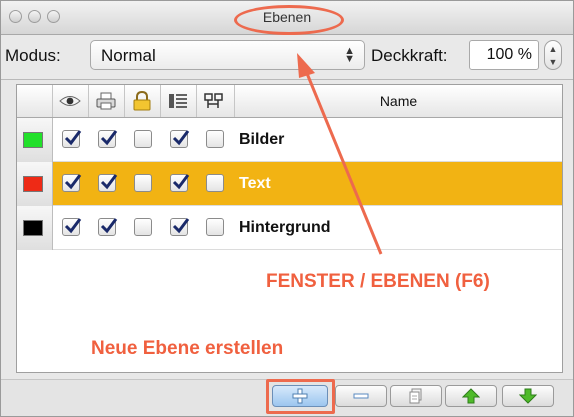 The image size is (574, 417). Describe the element at coordinates (340, 154) in the screenshot. I see `annotation-arrow` at that location.